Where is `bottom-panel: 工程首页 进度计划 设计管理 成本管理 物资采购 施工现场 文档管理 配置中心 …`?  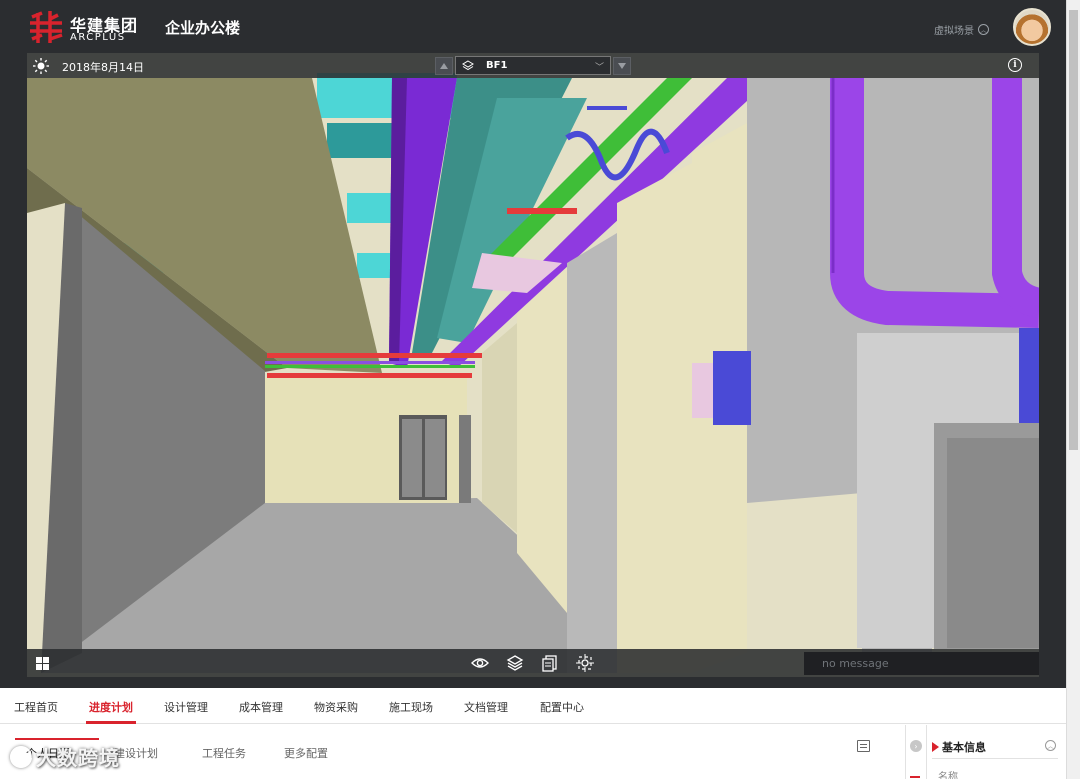
bottom-panel: 工程首页 进度计划 设计管理 成本管理 物资采购 施工现场 文档管理 配置中心 … is located at coordinates (533, 733).